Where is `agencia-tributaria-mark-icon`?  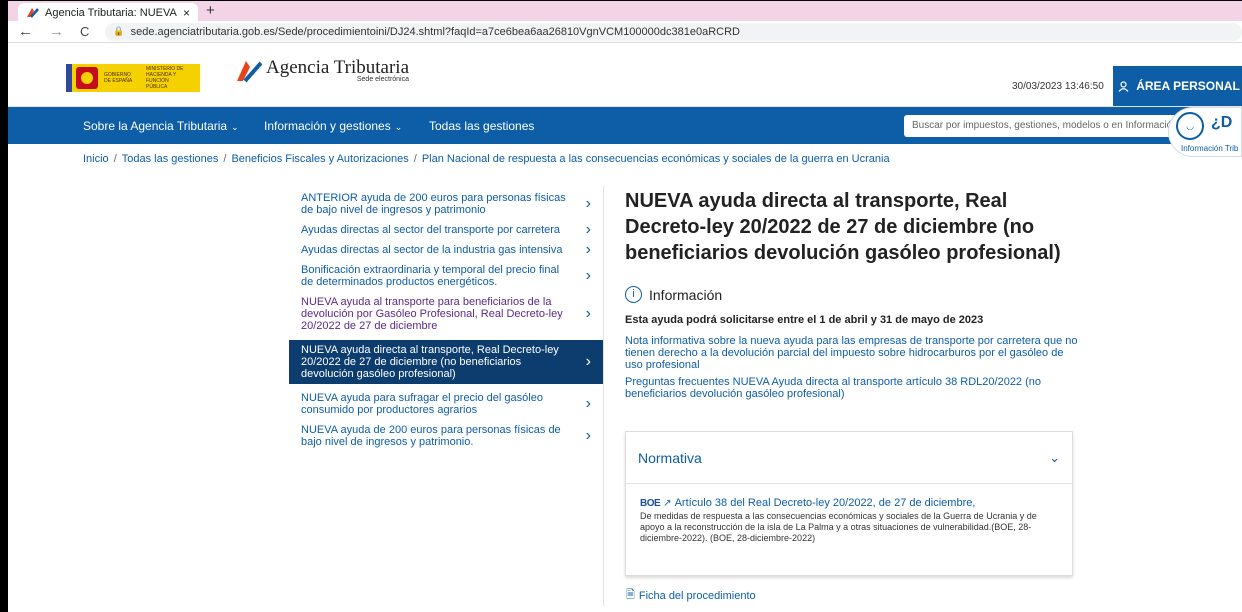
agencia-tributaria-mark-icon is located at coordinates (249, 70).